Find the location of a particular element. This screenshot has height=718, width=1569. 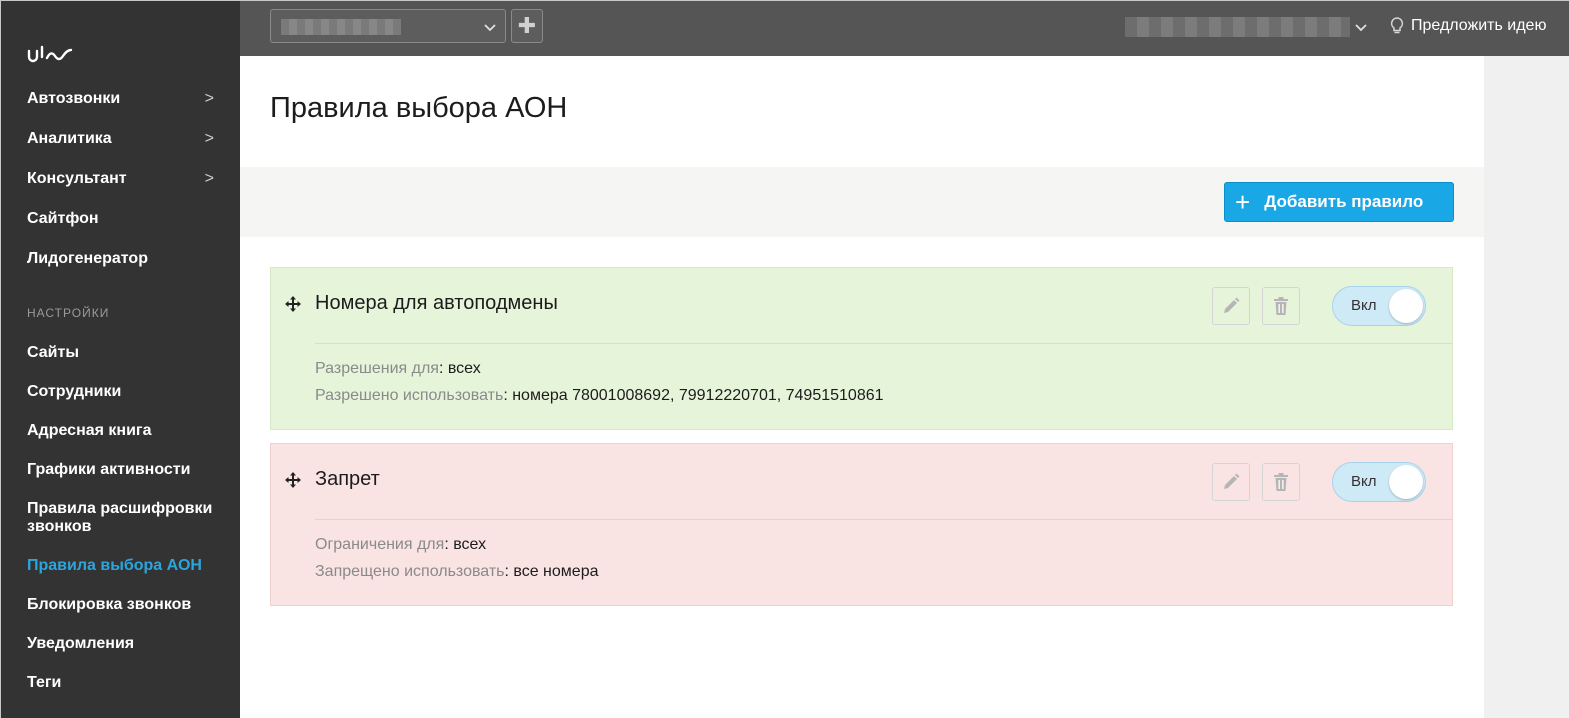

rule-detail-scope: Разрешения для: всех is located at coordinates (398, 369).